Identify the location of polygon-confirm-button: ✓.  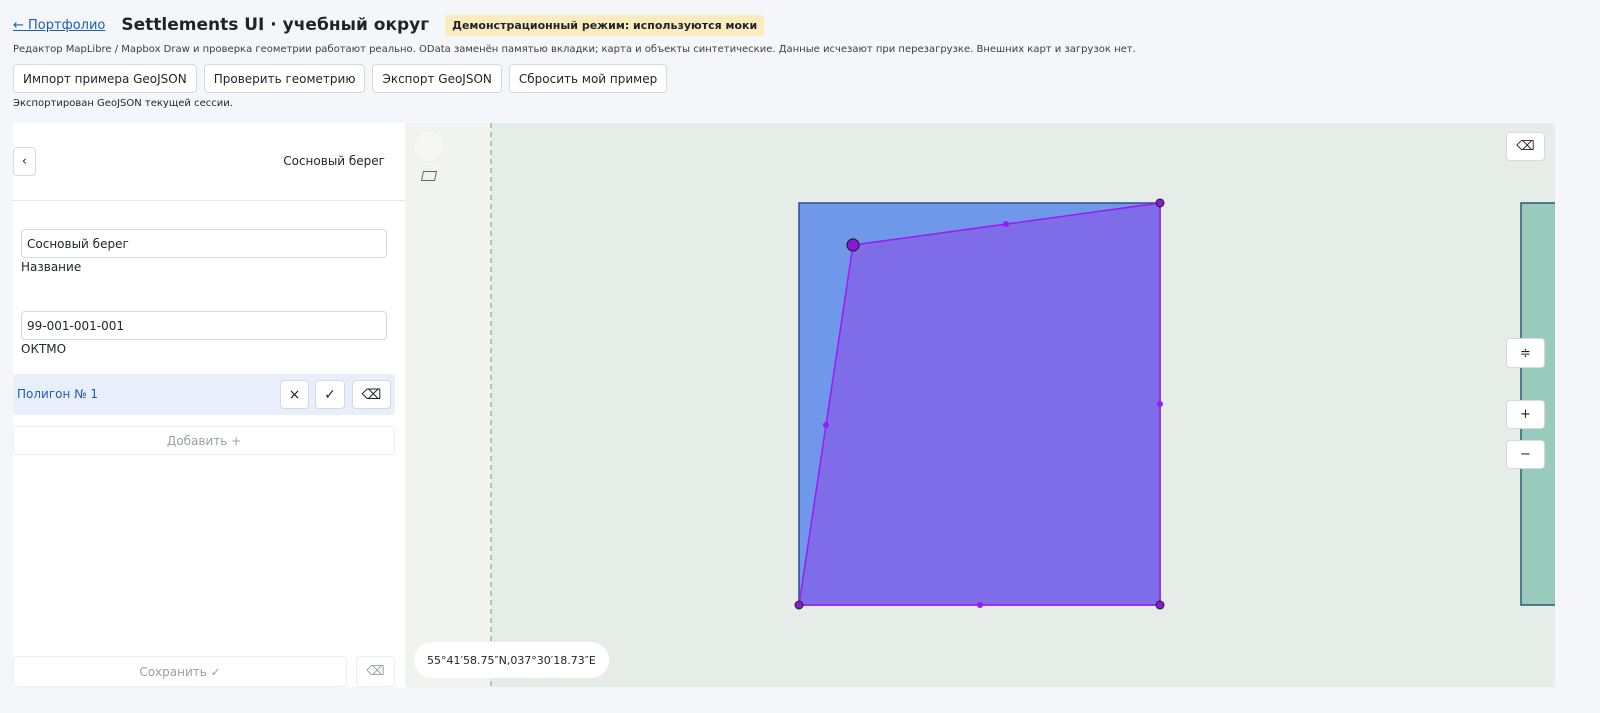
(330, 394).